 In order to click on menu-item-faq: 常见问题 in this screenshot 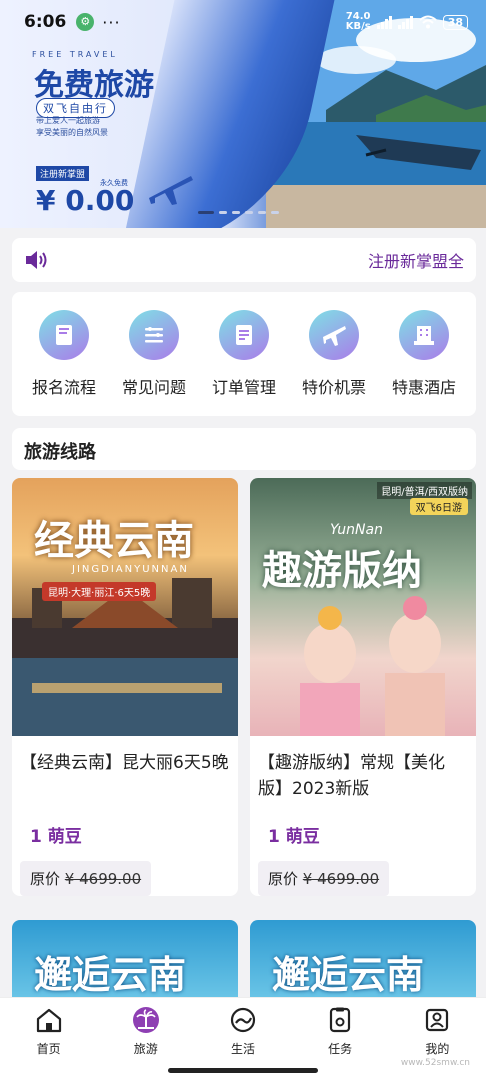, I will do `click(154, 363)`.